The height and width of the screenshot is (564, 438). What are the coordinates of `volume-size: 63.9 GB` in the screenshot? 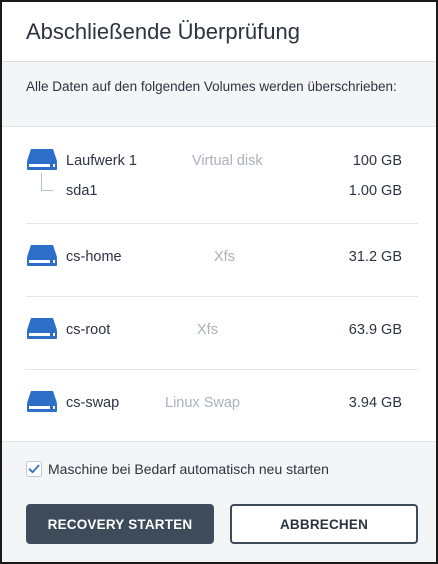 It's located at (375, 330).